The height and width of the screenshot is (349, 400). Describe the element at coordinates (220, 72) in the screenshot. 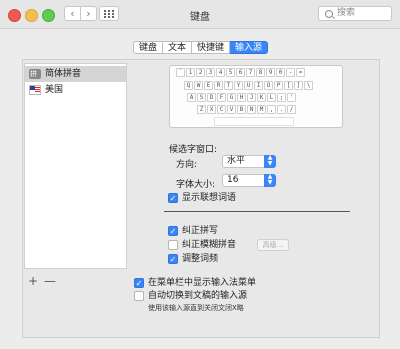

I see `keyboard-key: 4` at that location.